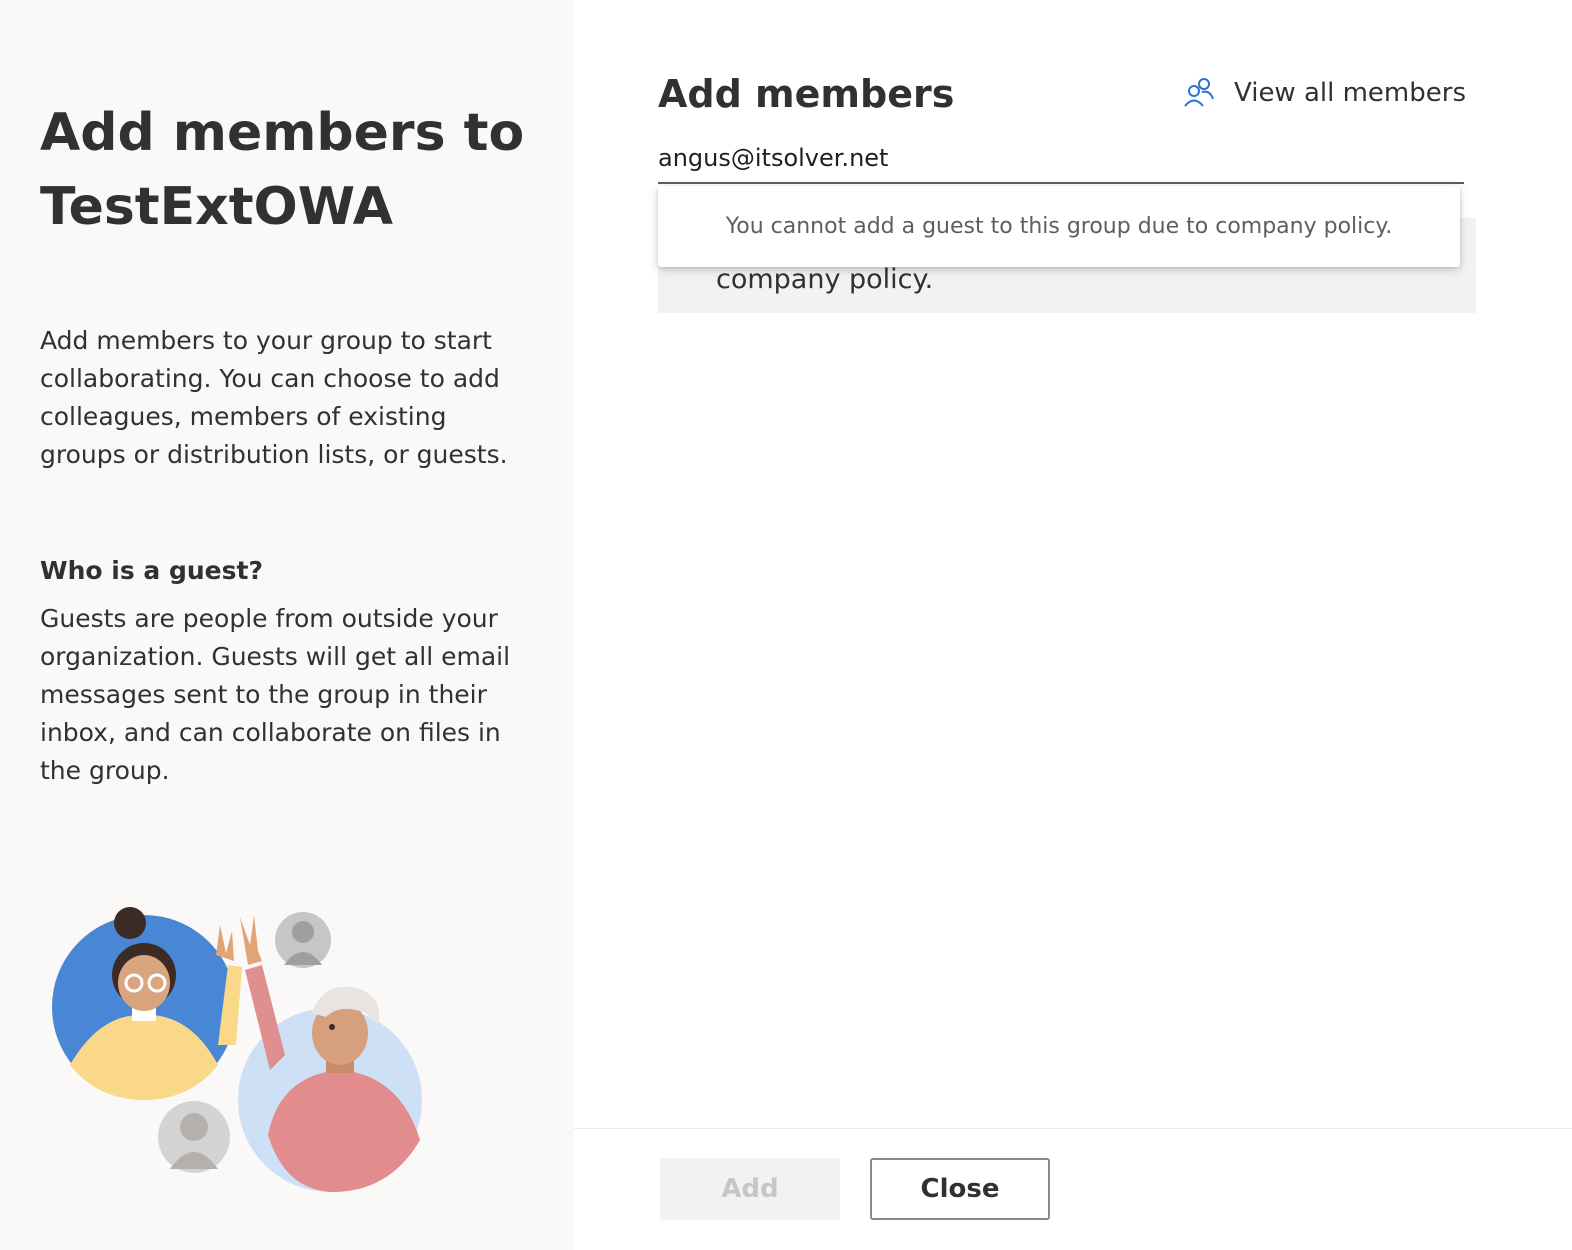 Image resolution: width=1572 pixels, height=1250 pixels. I want to click on view-all-members-link: View all members, so click(1324, 93).